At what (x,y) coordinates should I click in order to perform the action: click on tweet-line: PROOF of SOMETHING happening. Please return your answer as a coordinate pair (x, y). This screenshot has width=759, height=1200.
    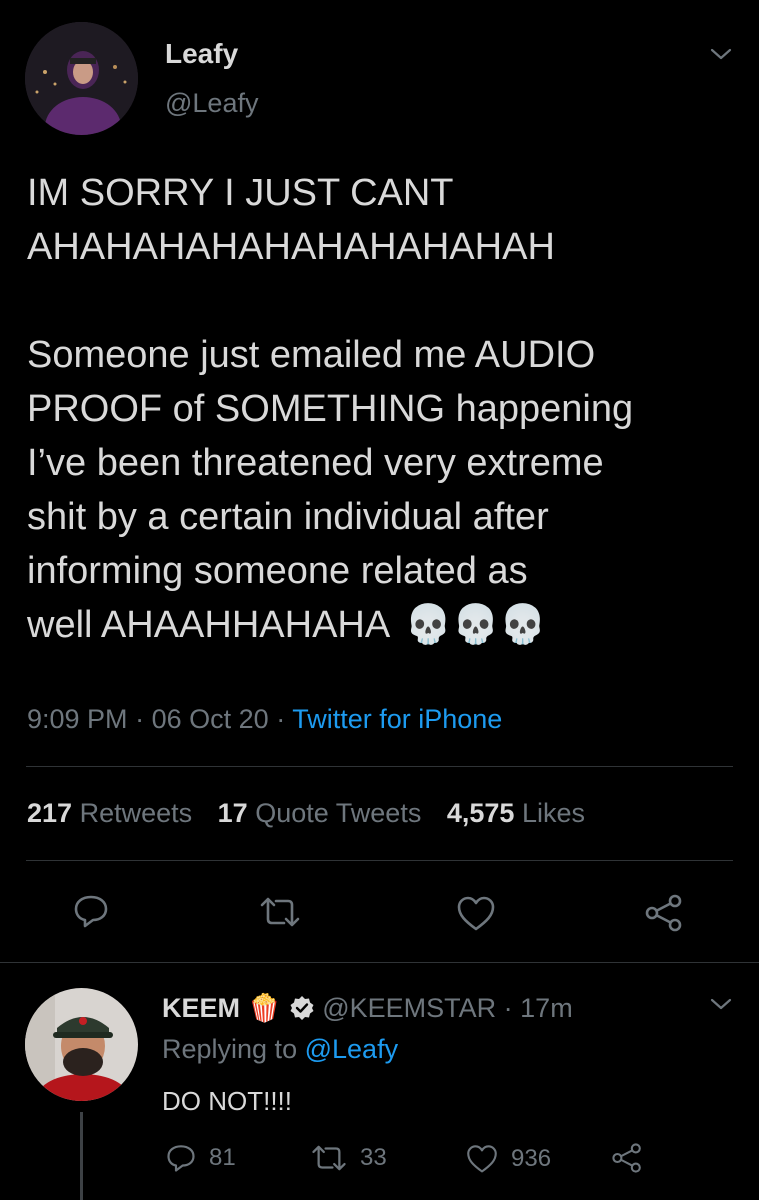
    Looking at the image, I should click on (330, 409).